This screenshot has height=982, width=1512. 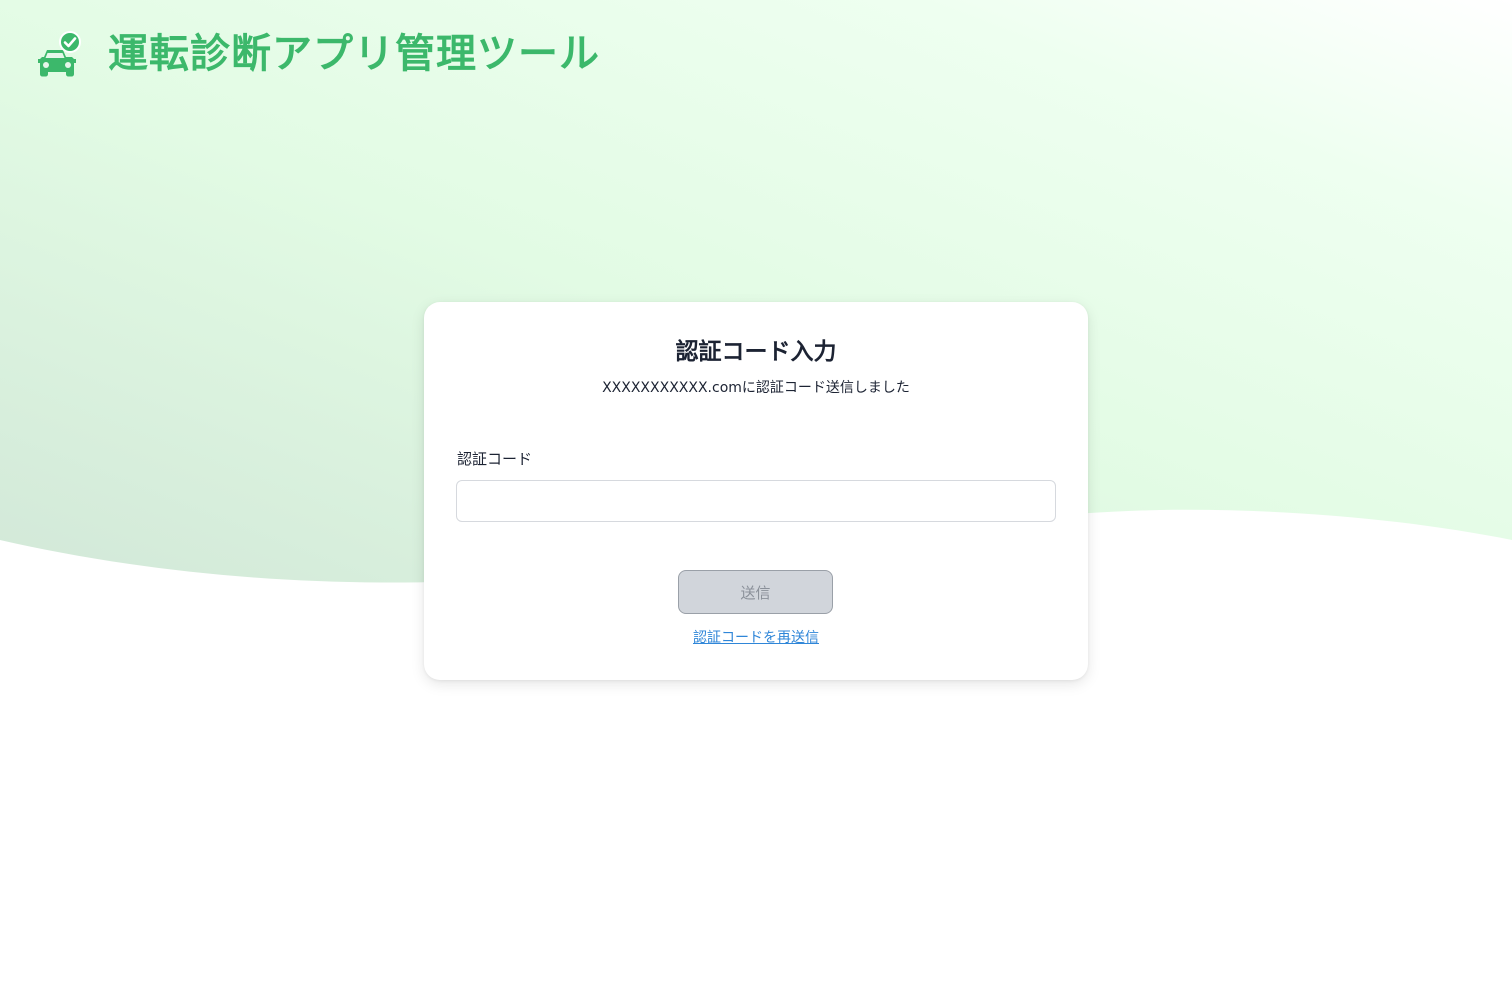 What do you see at coordinates (495, 459) in the screenshot?
I see `code-label: 認証コード` at bounding box center [495, 459].